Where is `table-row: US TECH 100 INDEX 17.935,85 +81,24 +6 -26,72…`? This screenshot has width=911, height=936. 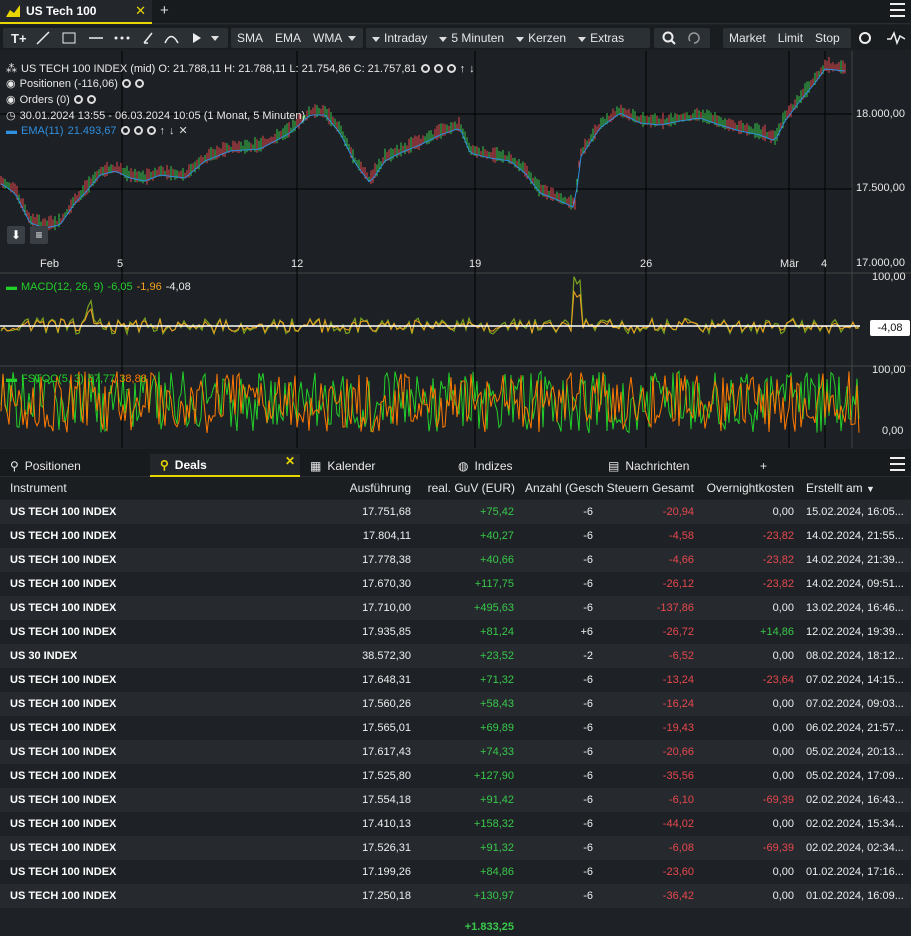 table-row: US TECH 100 INDEX 17.935,85 +81,24 +6 -26,72… is located at coordinates (455, 632).